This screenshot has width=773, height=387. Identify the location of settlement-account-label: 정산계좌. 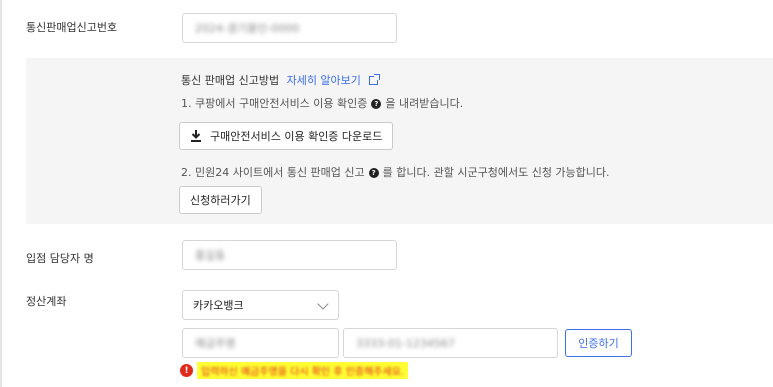
(46, 301).